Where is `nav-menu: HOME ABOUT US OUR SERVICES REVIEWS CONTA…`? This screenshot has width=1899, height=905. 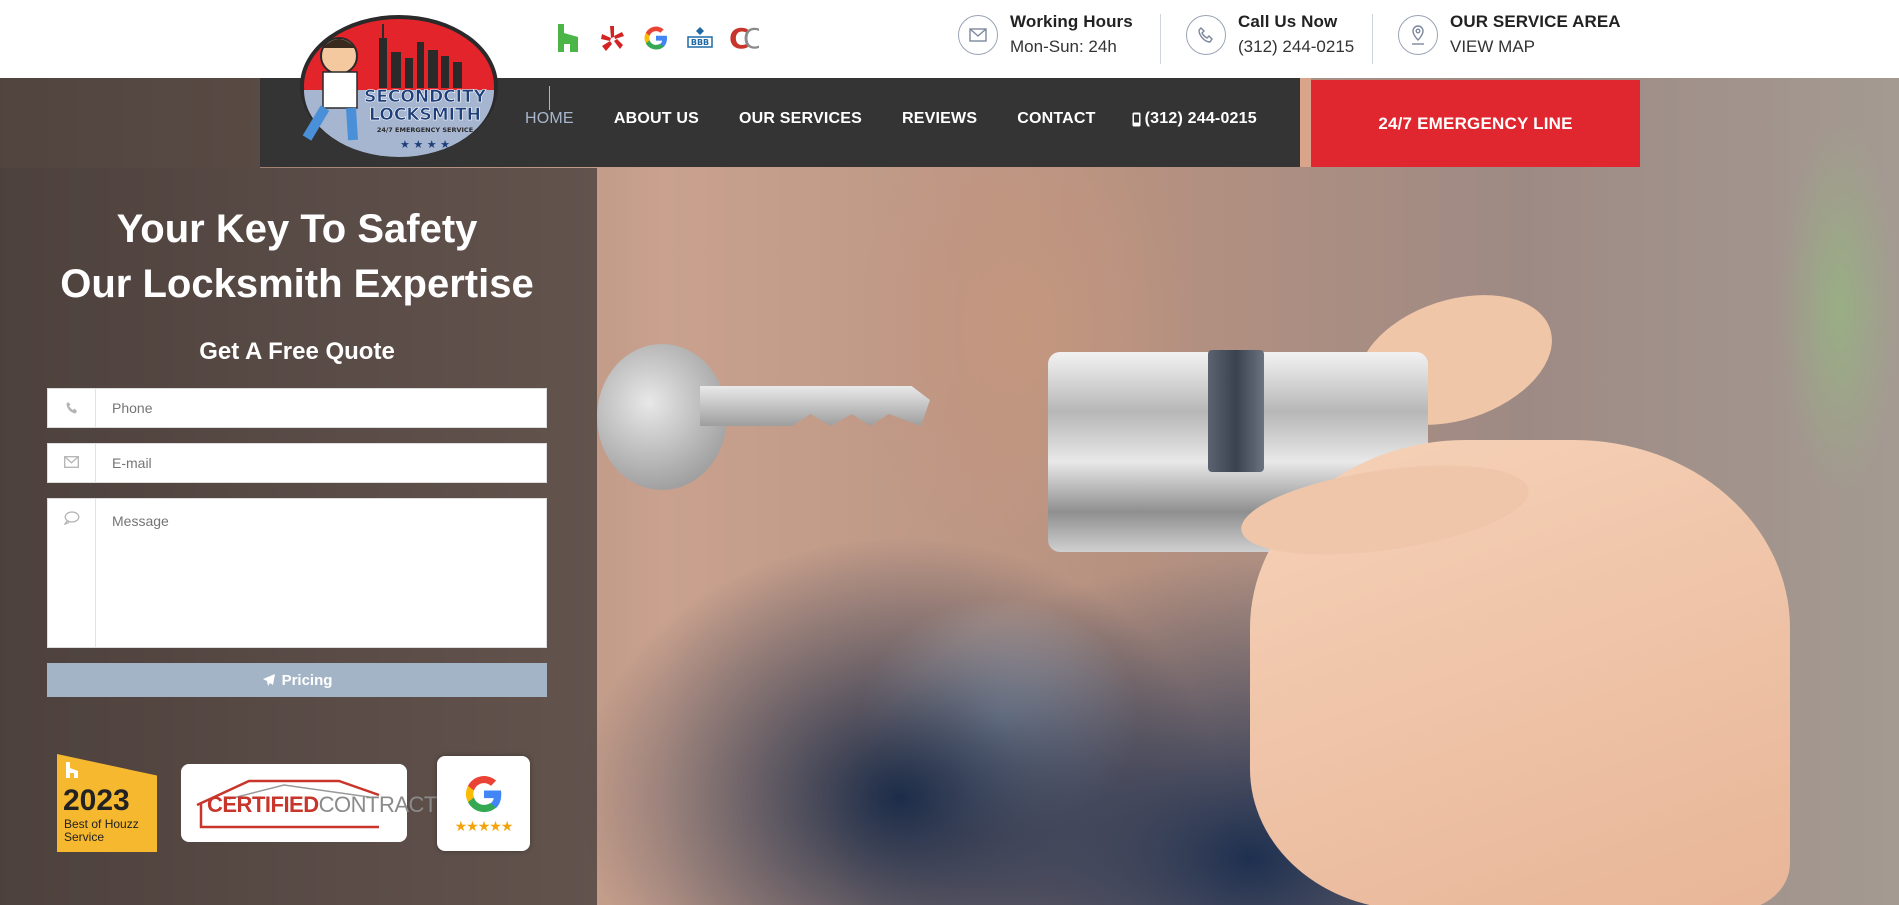 nav-menu: HOME ABOUT US OUR SERVICES REVIEWS CONTA… is located at coordinates (891, 119).